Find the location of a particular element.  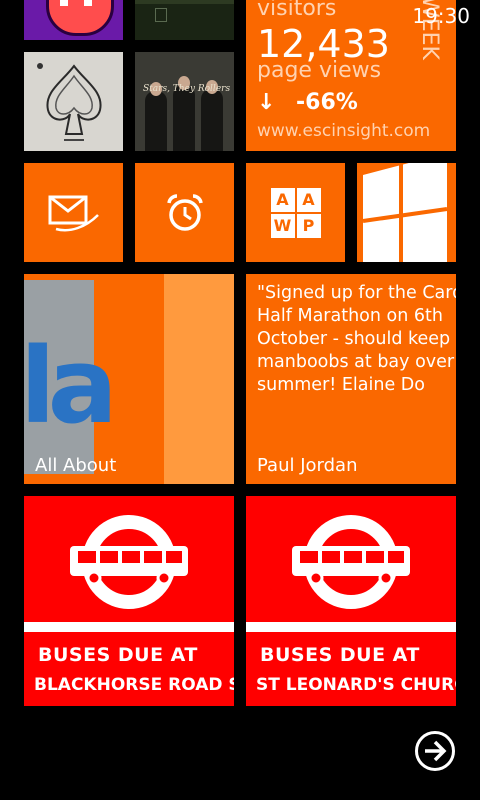

mail-tile is located at coordinates (73, 212).